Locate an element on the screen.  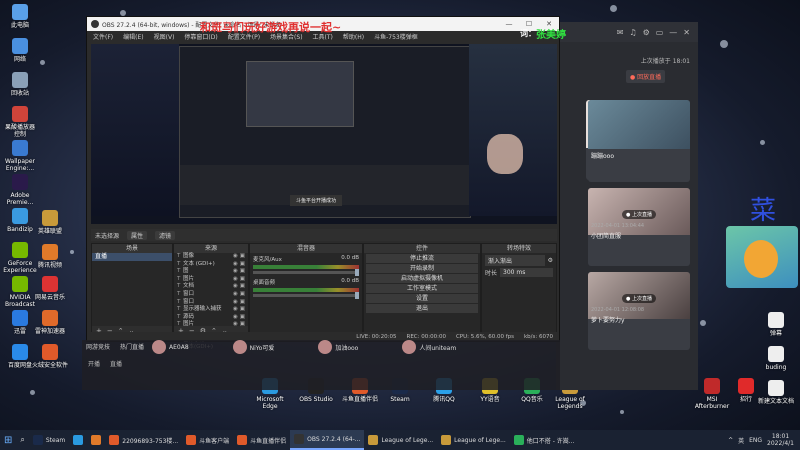
desktop-icon: 此电脑 is located at coordinates (20, 16).